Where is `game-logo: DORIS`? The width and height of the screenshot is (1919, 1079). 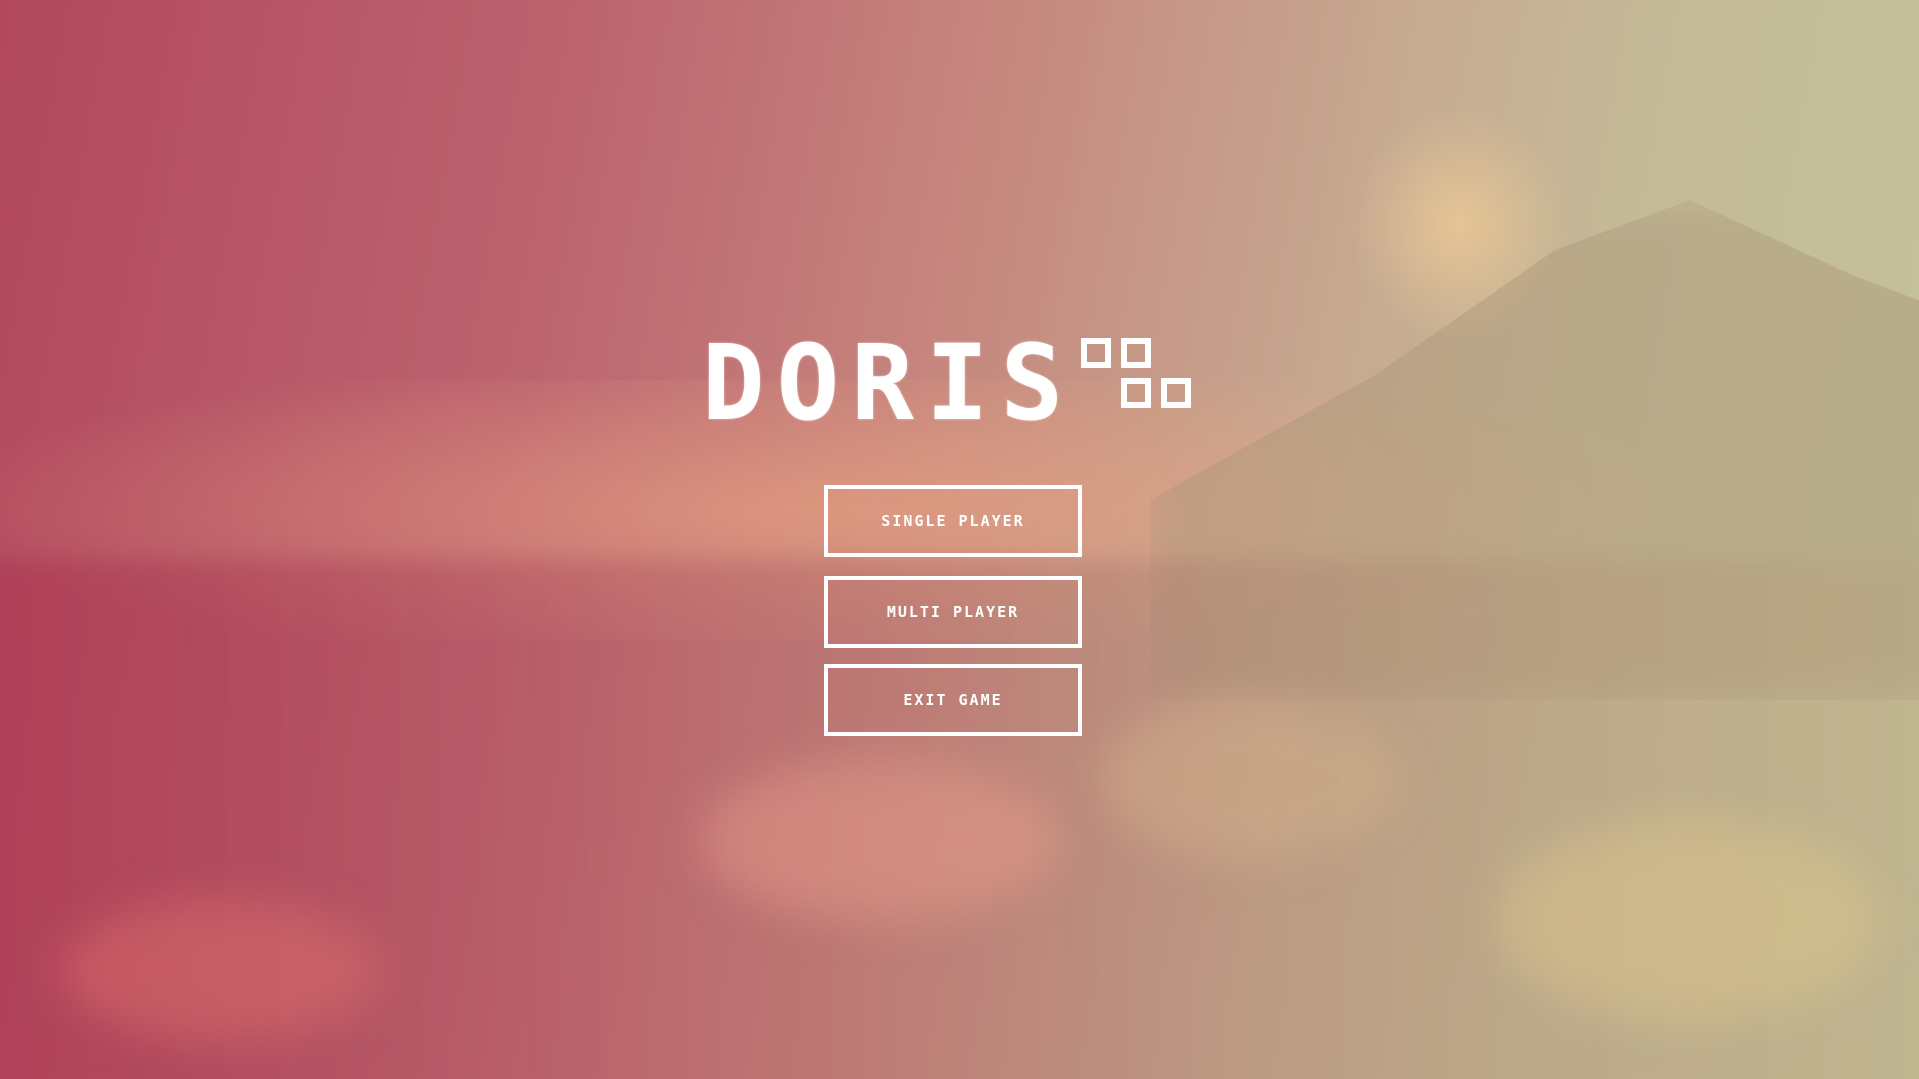
game-logo: DORIS is located at coordinates (953, 383).